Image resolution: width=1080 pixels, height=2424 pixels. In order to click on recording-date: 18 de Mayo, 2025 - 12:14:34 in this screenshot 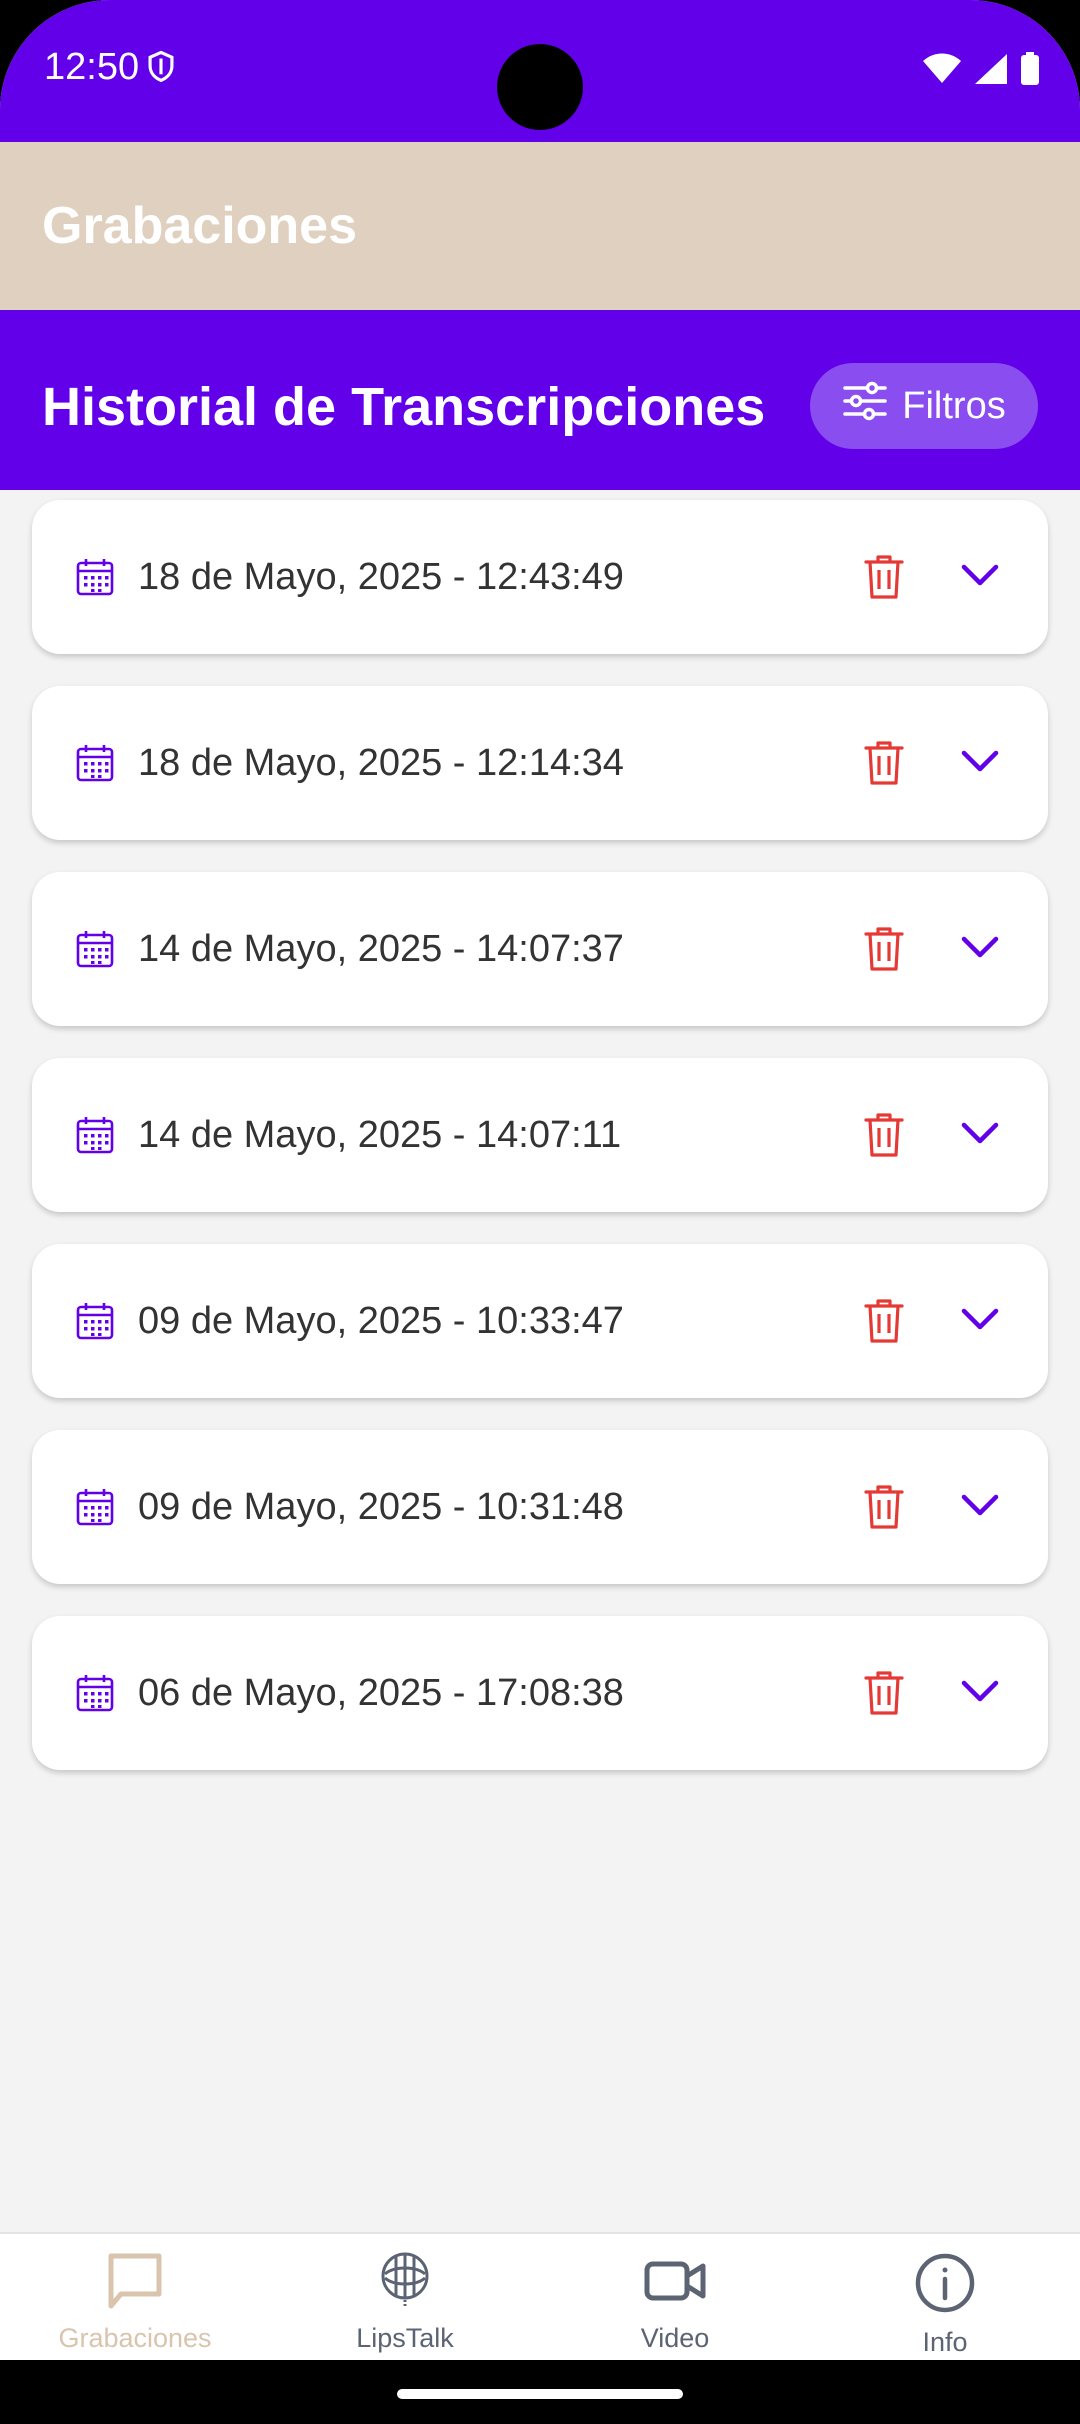, I will do `click(381, 763)`.